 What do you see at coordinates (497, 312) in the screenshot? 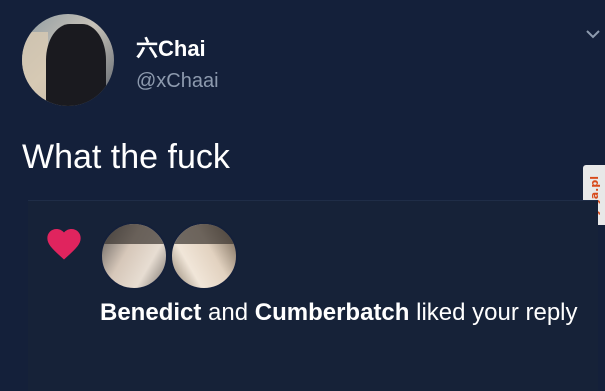
I see `action-text: liked your reply` at bounding box center [497, 312].